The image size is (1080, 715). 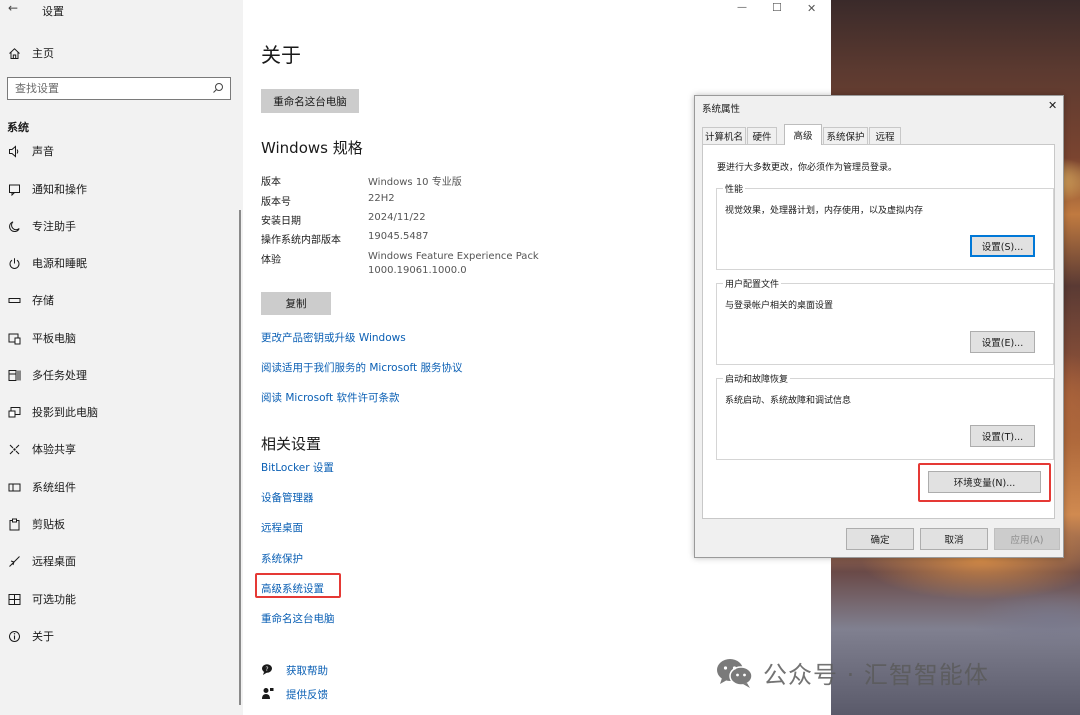 I want to click on sidebar-item-power-sleep: 电源和睡眠, so click(x=121, y=263).